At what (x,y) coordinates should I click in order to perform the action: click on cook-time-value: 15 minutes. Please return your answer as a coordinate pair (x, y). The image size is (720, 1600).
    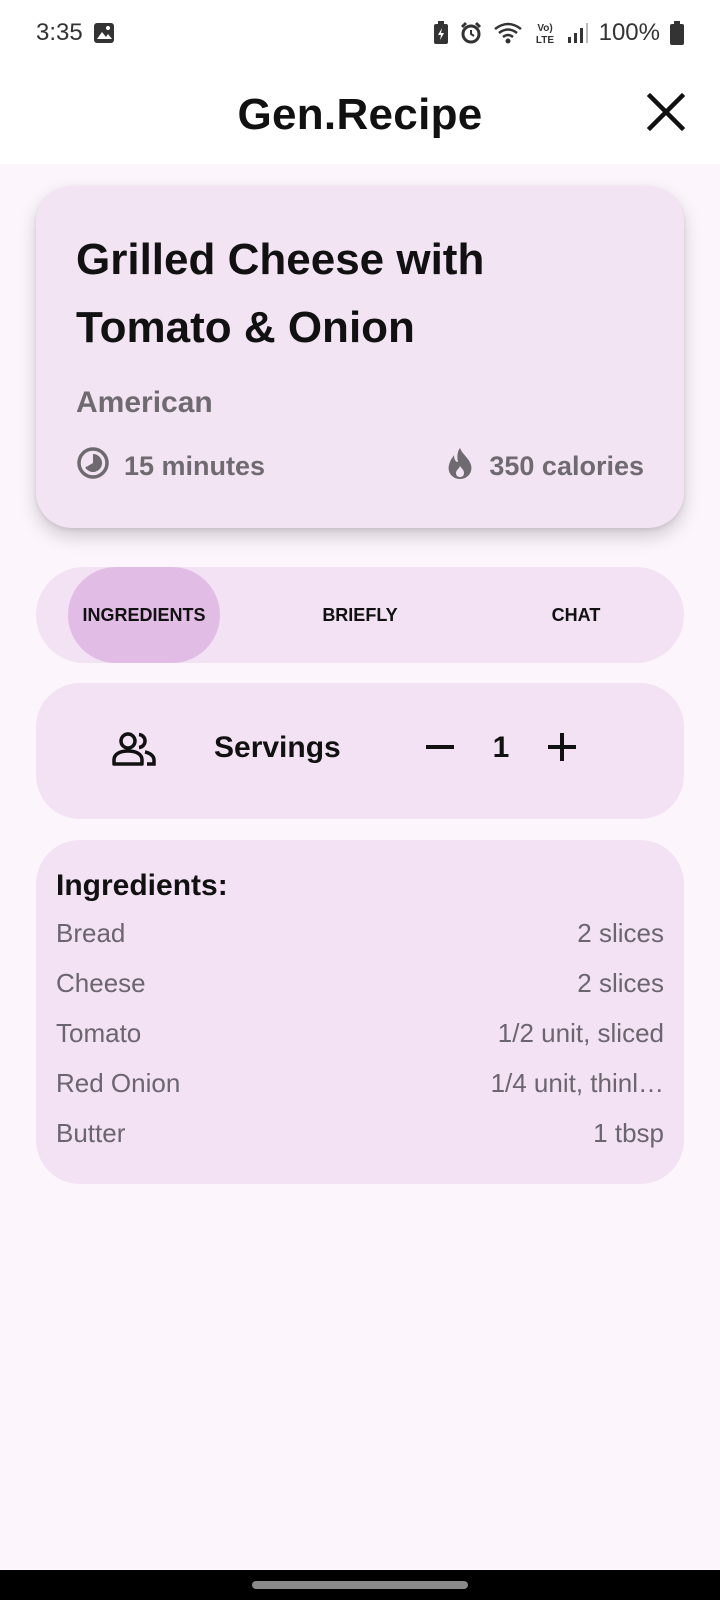
    Looking at the image, I should click on (195, 466).